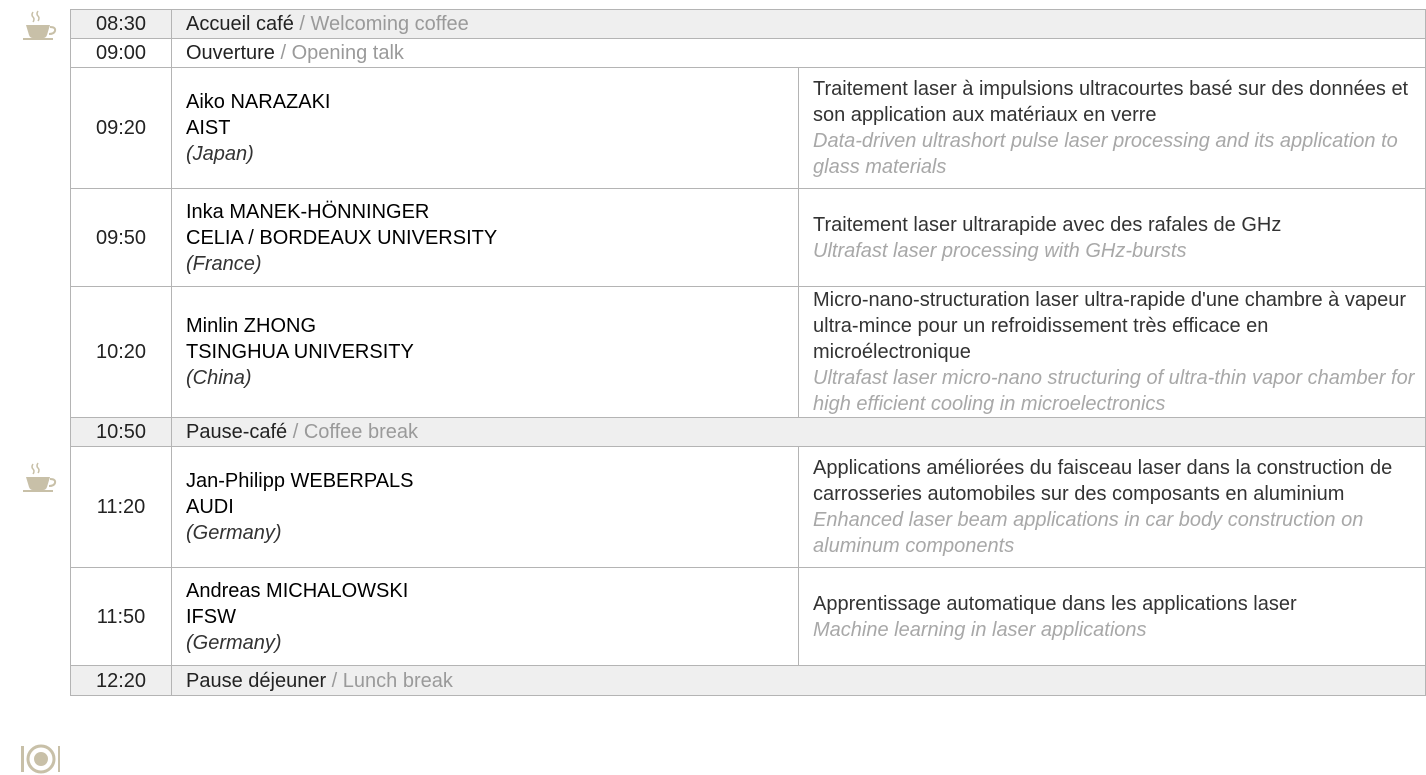 The width and height of the screenshot is (1426, 775). What do you see at coordinates (237, 432) in the screenshot?
I see `break-label-fr: Pause-café` at bounding box center [237, 432].